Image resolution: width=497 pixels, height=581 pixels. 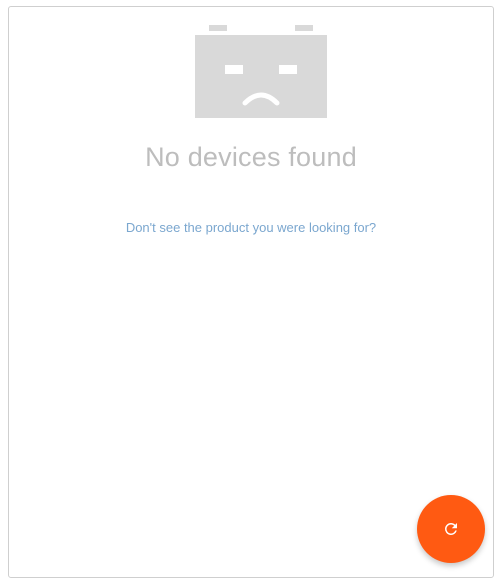 I want to click on refresh-button, so click(x=451, y=529).